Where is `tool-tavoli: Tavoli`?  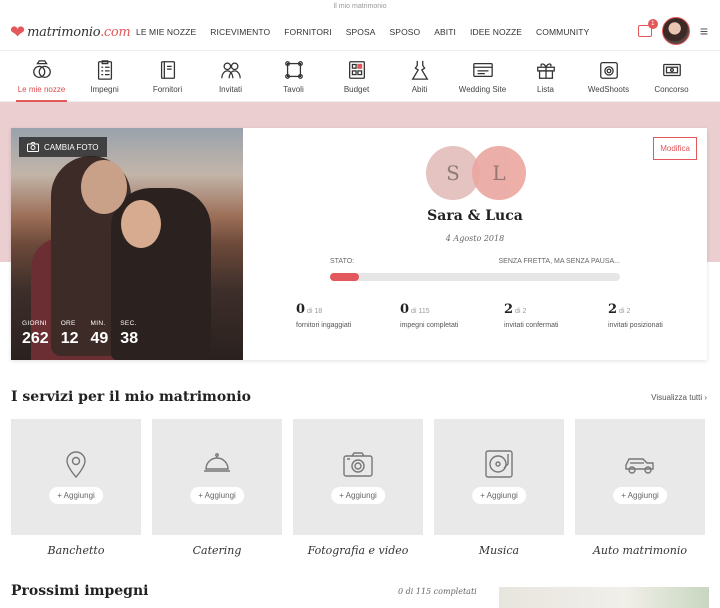 tool-tavoli: Tavoli is located at coordinates (293, 76).